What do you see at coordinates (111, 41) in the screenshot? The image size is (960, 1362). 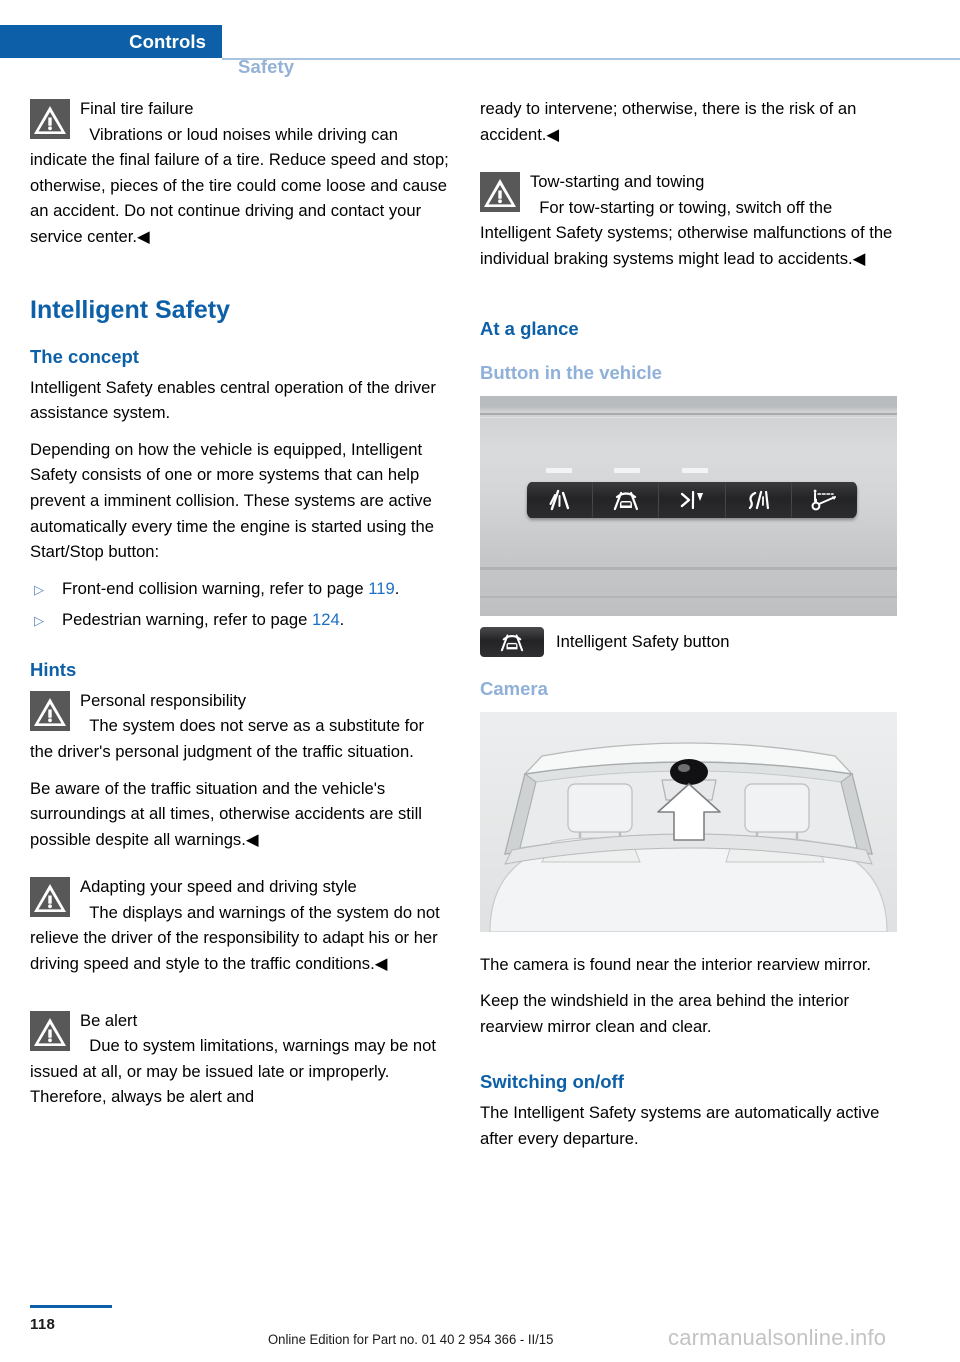 I see `tab-controls: Controls` at bounding box center [111, 41].